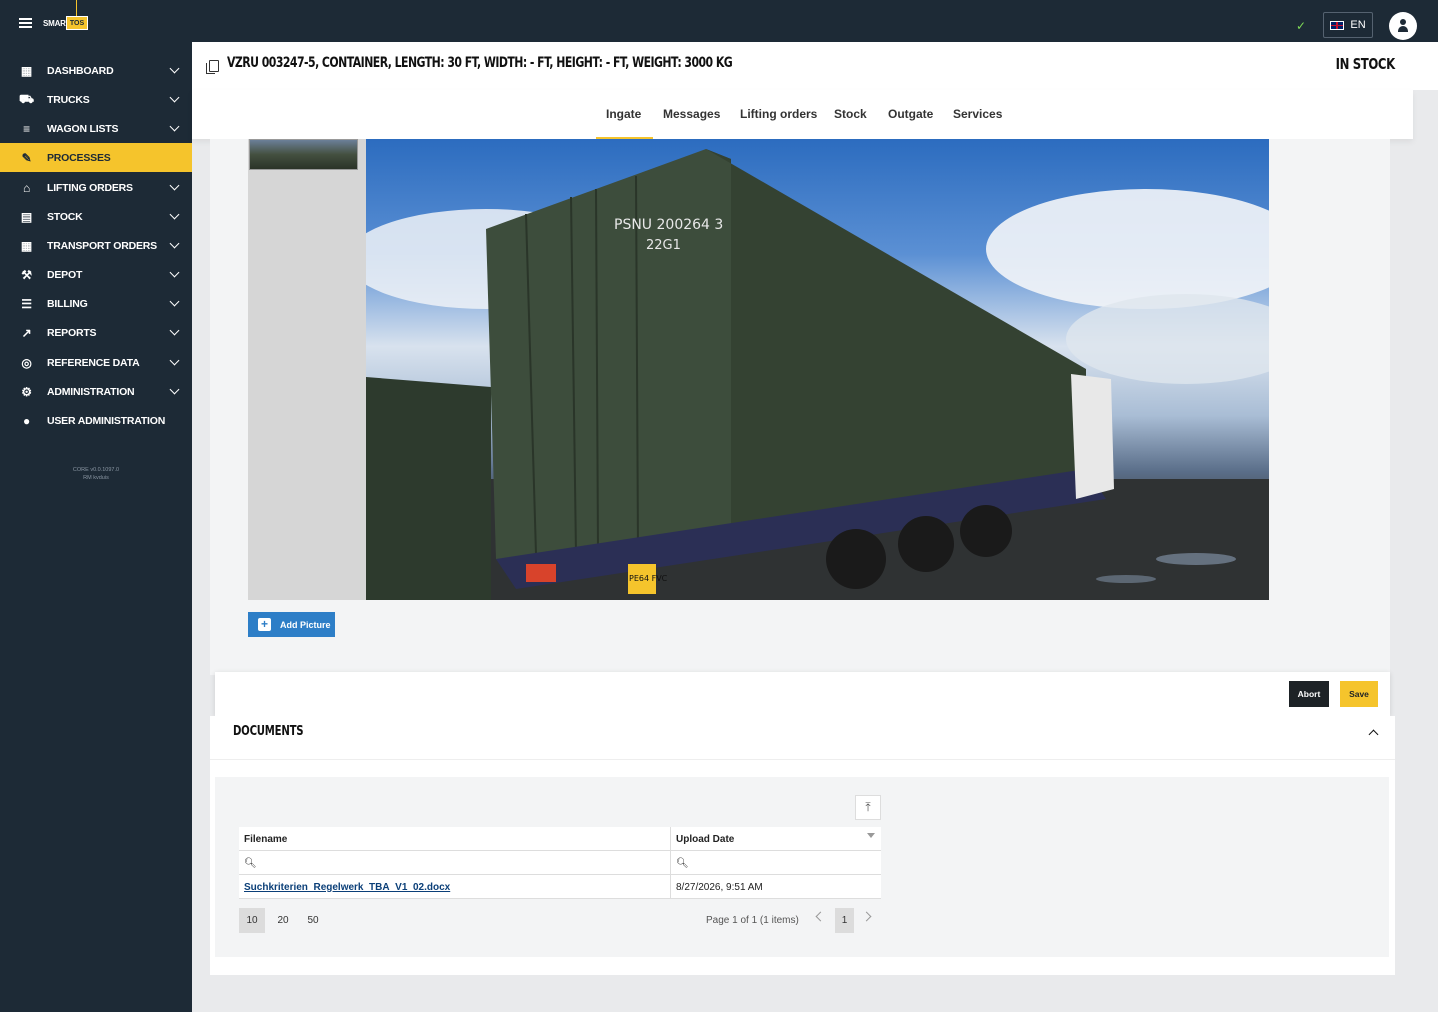  Describe the element at coordinates (776, 863) in the screenshot. I see `upload-date-filter-input: 🔍︎` at that location.